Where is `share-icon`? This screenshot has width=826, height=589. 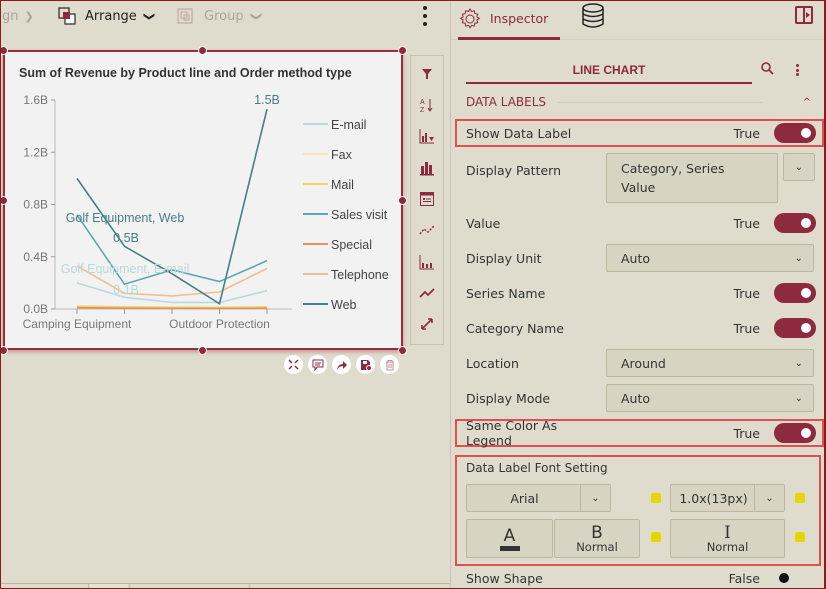
share-icon is located at coordinates (341, 364).